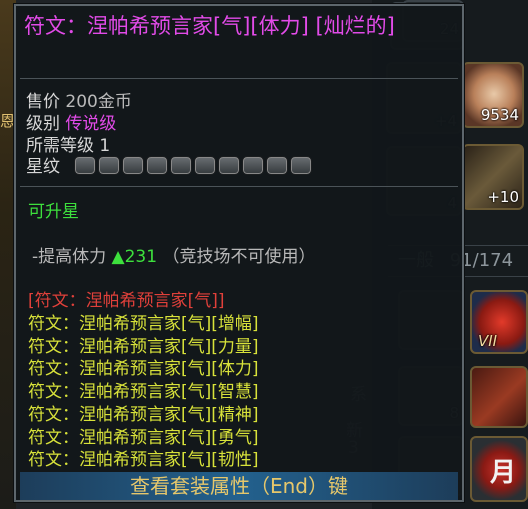  Describe the element at coordinates (193, 165) in the screenshot. I see `star-slots` at that location.